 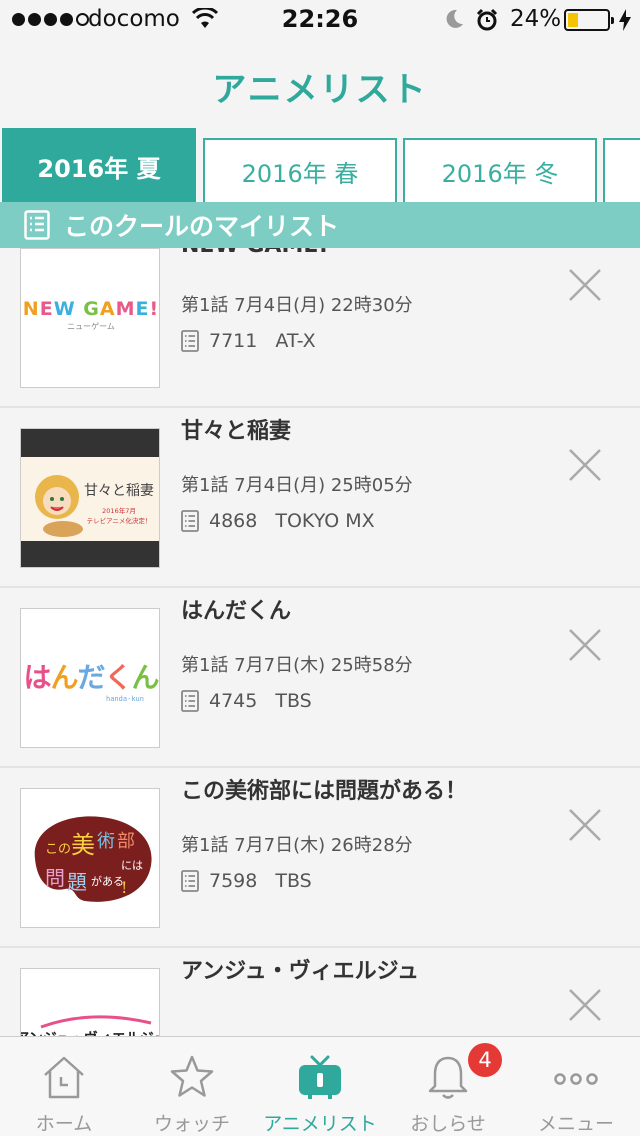 I want to click on tab-watch: ウォッチ, so click(x=192, y=1086).